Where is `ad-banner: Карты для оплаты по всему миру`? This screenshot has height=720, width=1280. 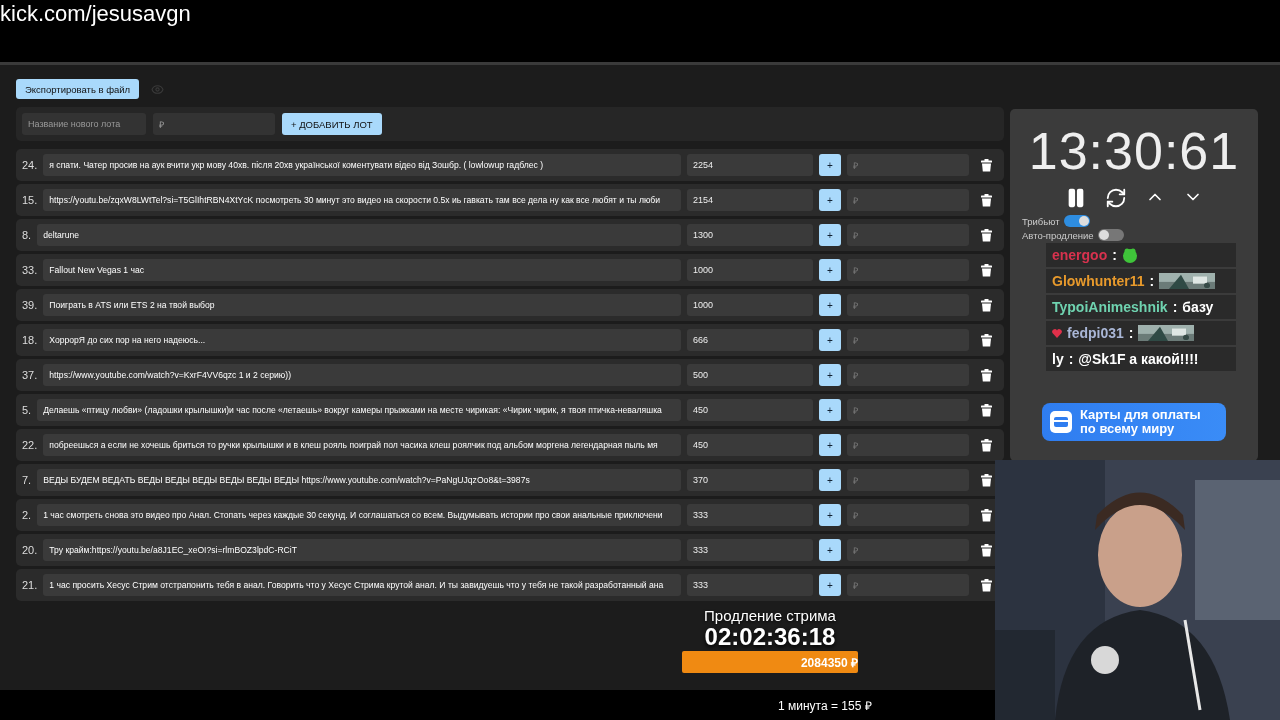
ad-banner: Карты для оплаты по всему миру is located at coordinates (1134, 422).